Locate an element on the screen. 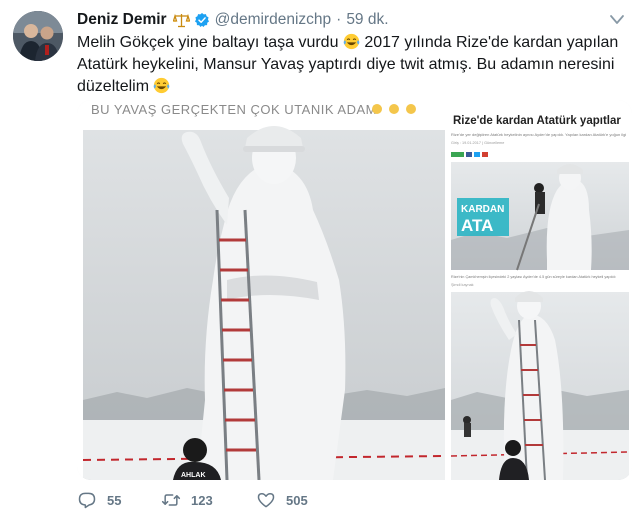  tweet-header: Deniz Demir @demirdenizchp · 59 dk. is located at coordinates (233, 20).